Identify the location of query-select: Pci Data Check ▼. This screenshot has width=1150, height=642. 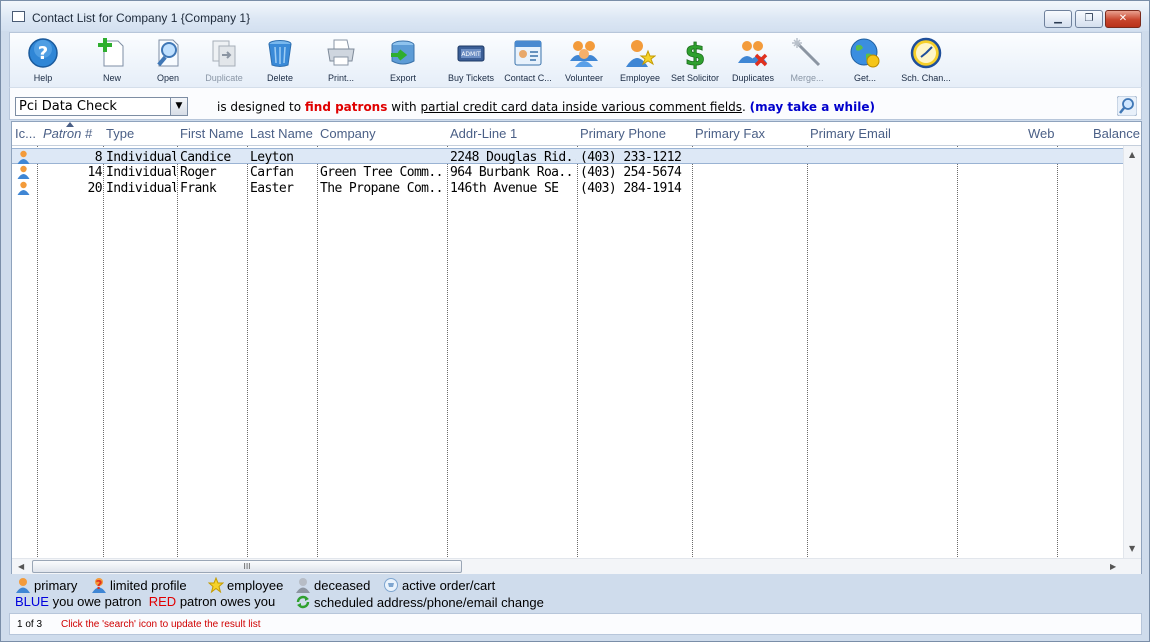
(101, 106).